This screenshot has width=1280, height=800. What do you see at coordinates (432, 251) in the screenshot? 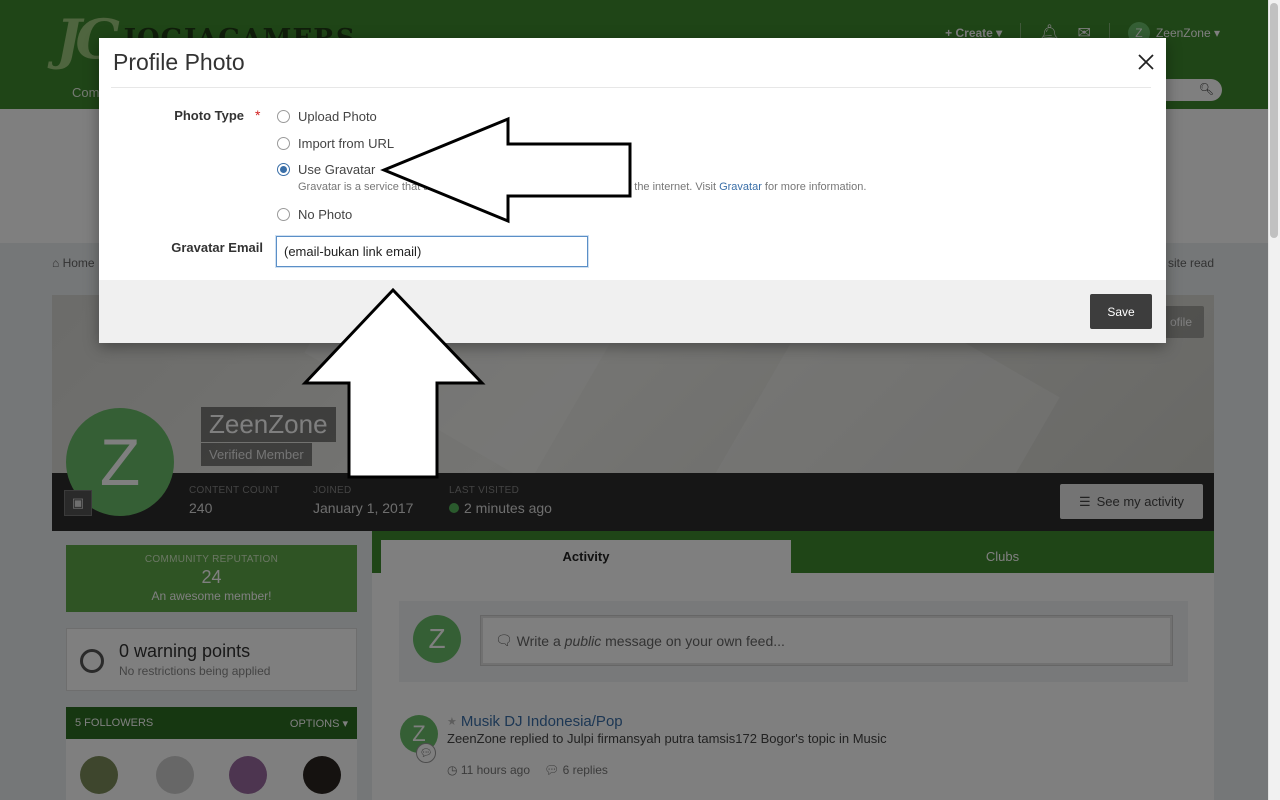
I see `gravatar-email-field` at bounding box center [432, 251].